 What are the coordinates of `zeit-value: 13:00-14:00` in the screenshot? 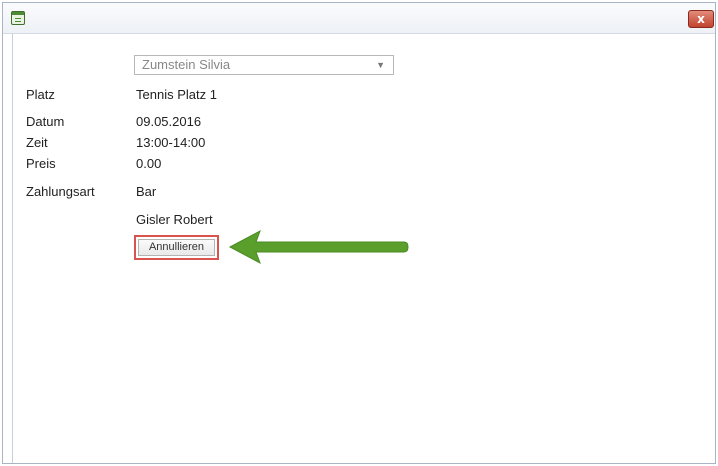 It's located at (171, 142).